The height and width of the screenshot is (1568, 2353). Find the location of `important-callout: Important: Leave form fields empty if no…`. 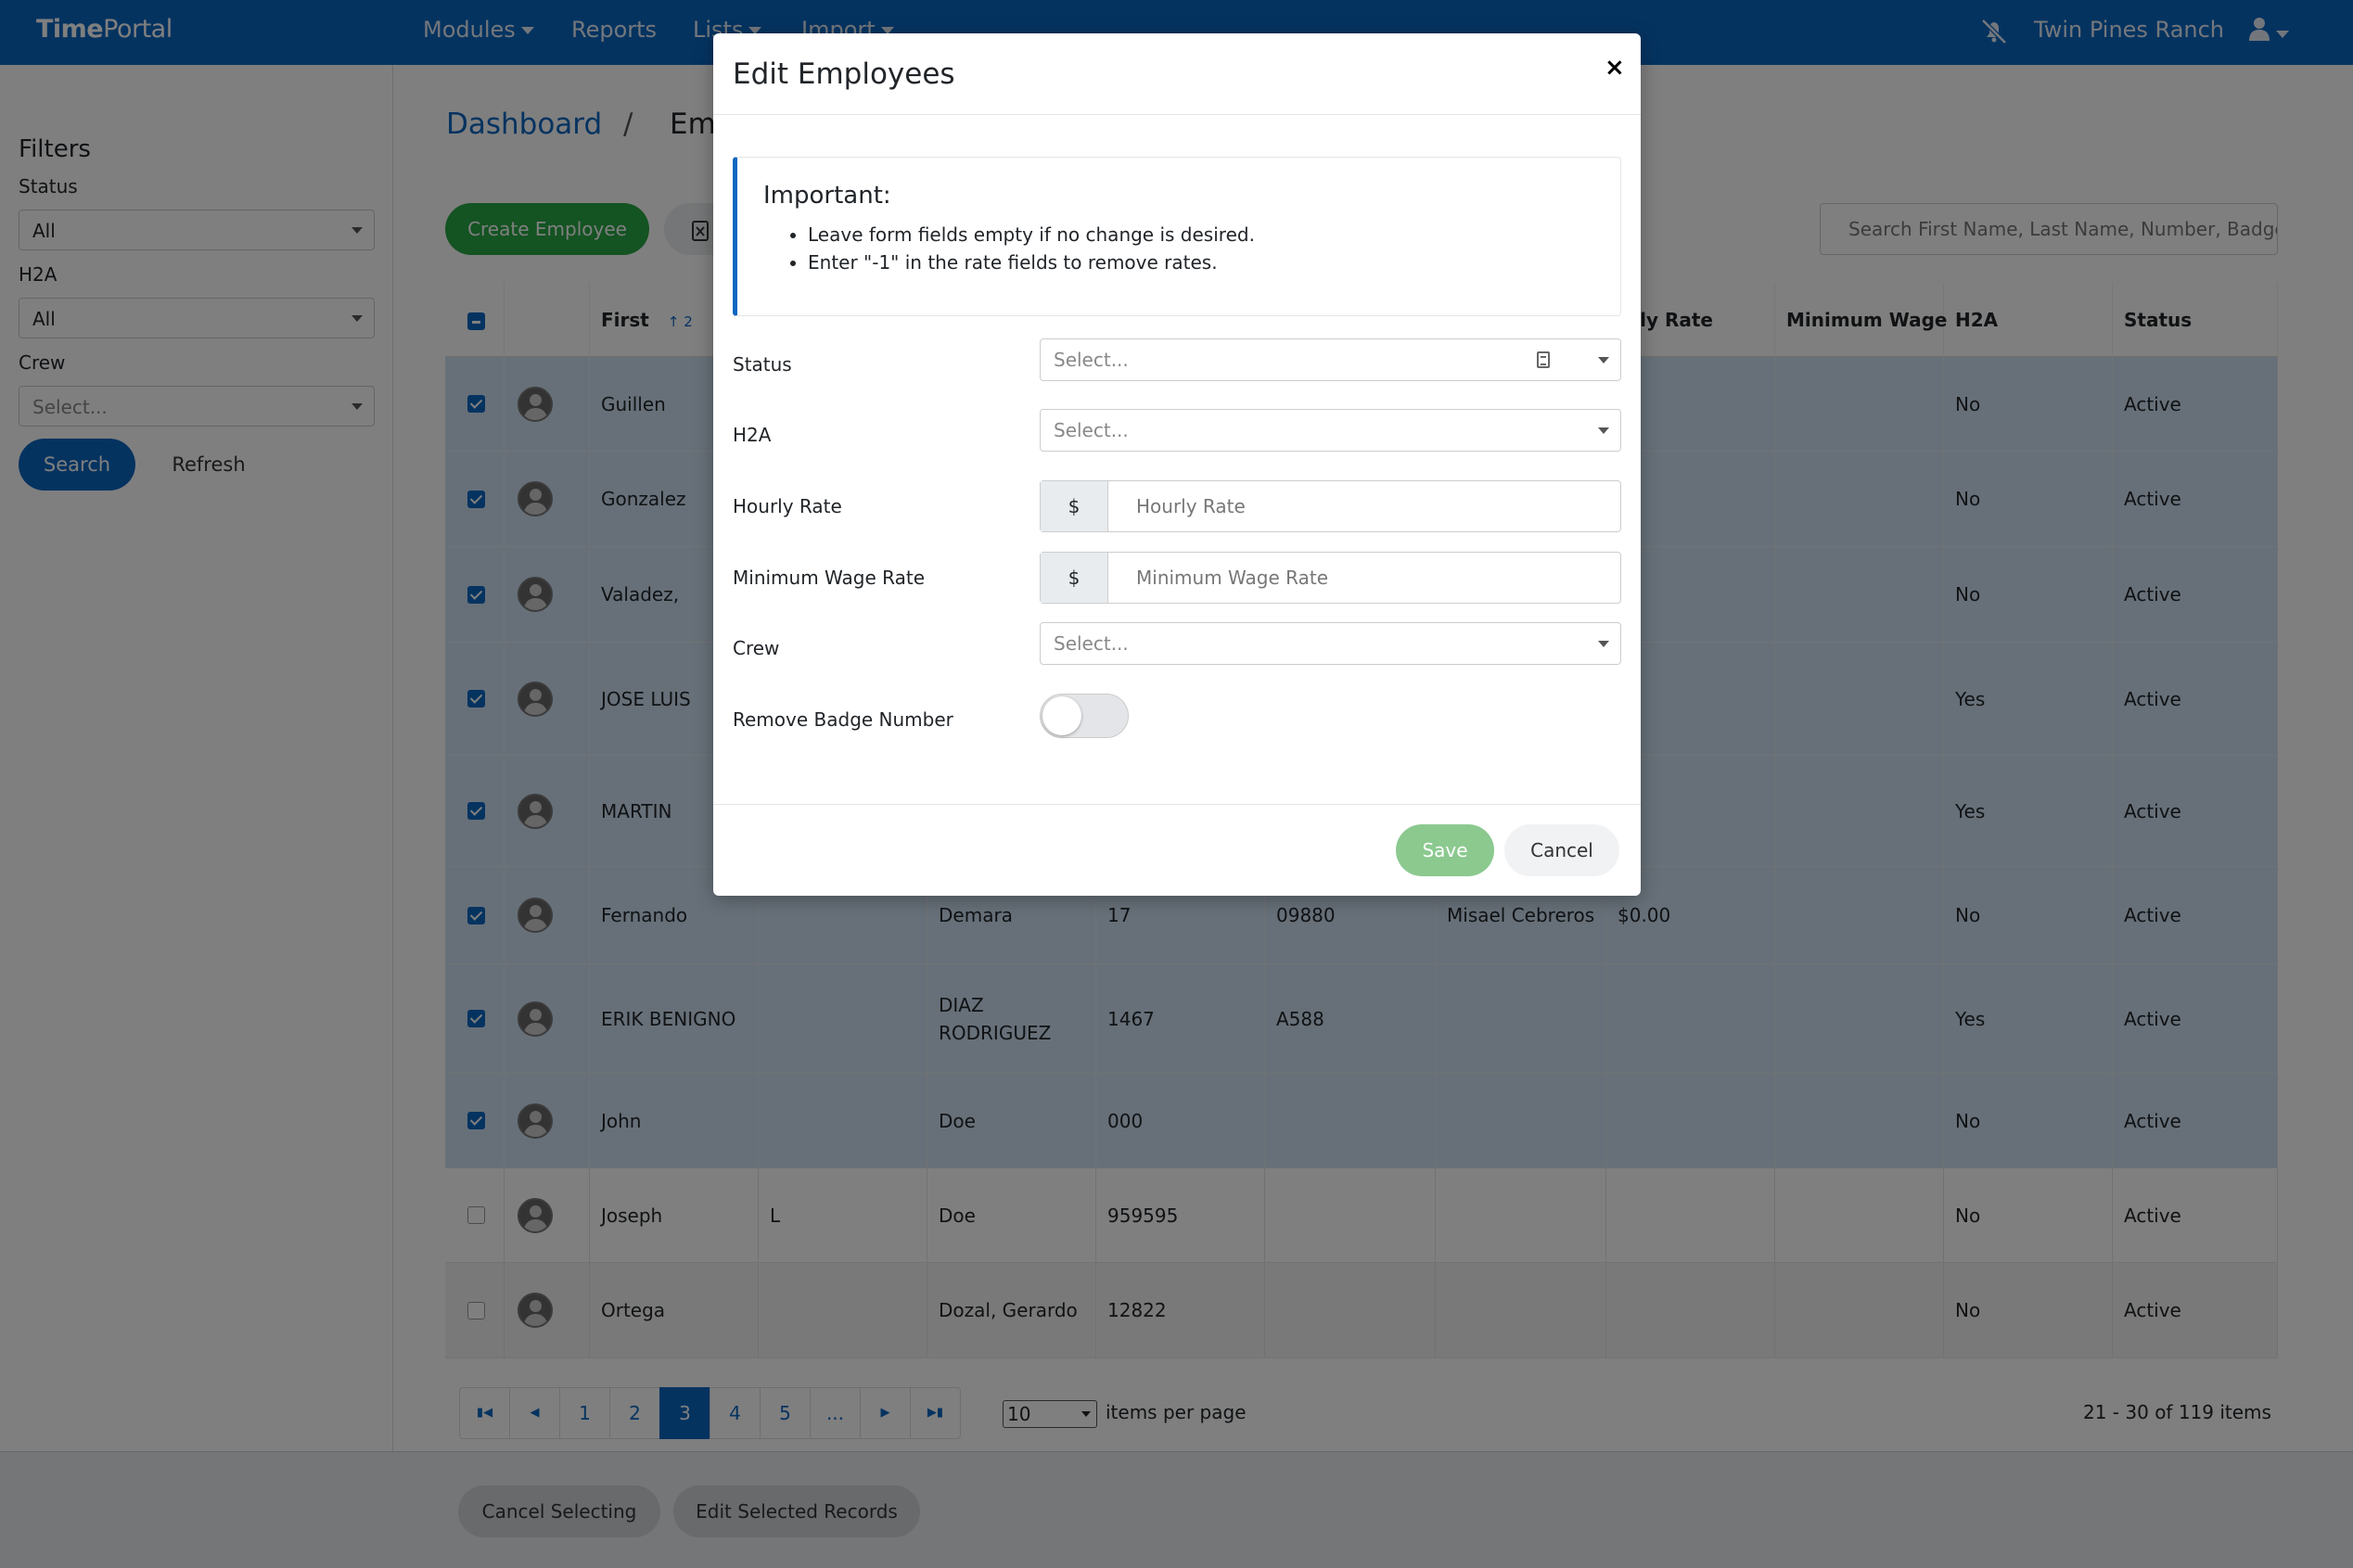

important-callout: Important: Leave form fields empty if no… is located at coordinates (1177, 236).